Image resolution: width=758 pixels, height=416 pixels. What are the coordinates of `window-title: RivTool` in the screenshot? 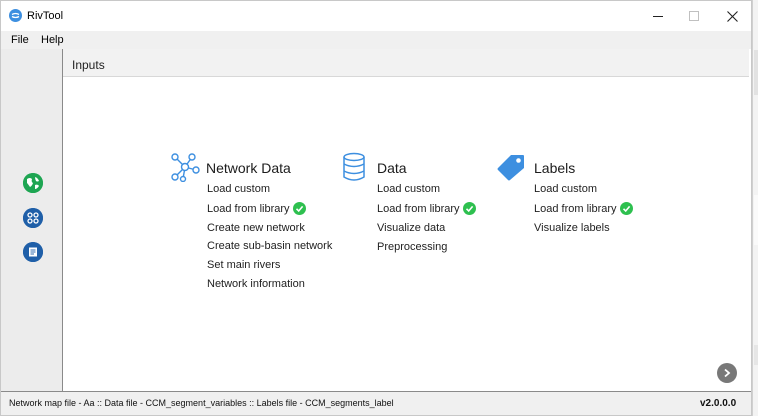 It's located at (45, 16).